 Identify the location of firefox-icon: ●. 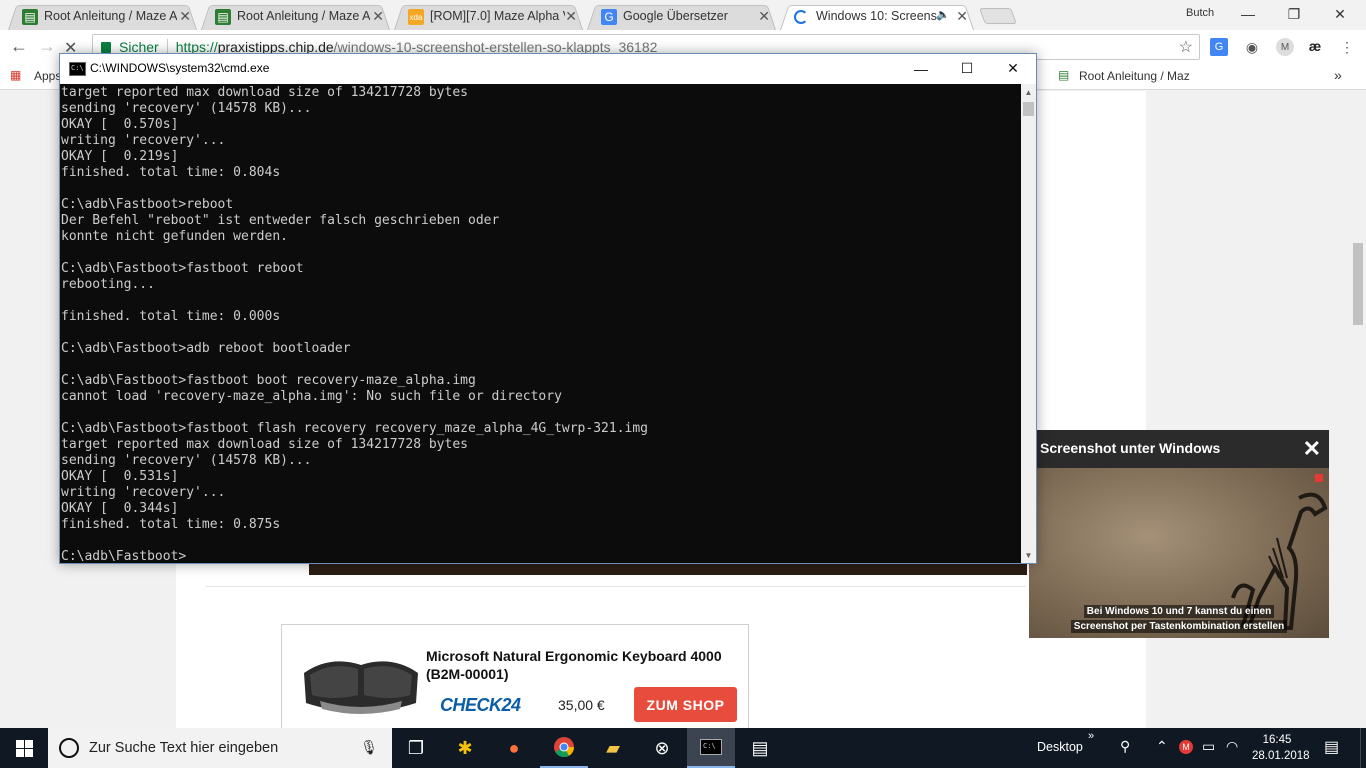
(514, 748).